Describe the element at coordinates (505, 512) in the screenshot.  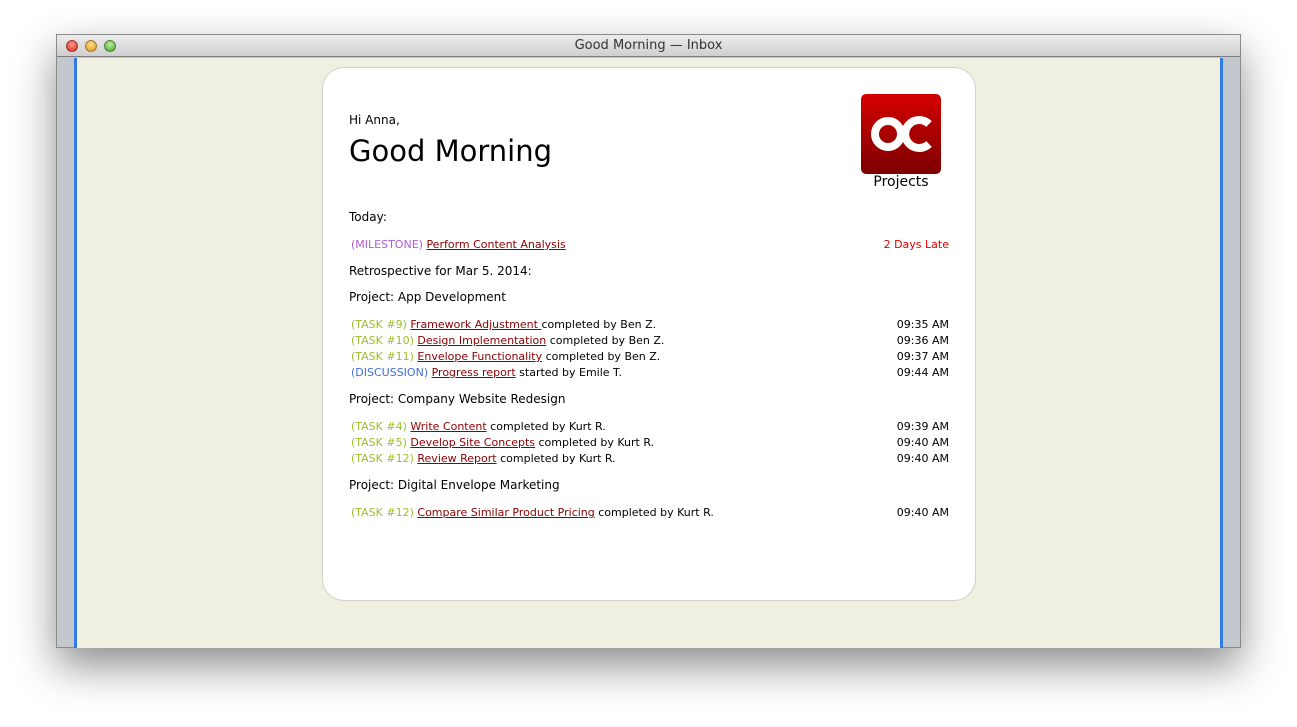
I see `item-link: Compare Similar Product Pricing` at that location.